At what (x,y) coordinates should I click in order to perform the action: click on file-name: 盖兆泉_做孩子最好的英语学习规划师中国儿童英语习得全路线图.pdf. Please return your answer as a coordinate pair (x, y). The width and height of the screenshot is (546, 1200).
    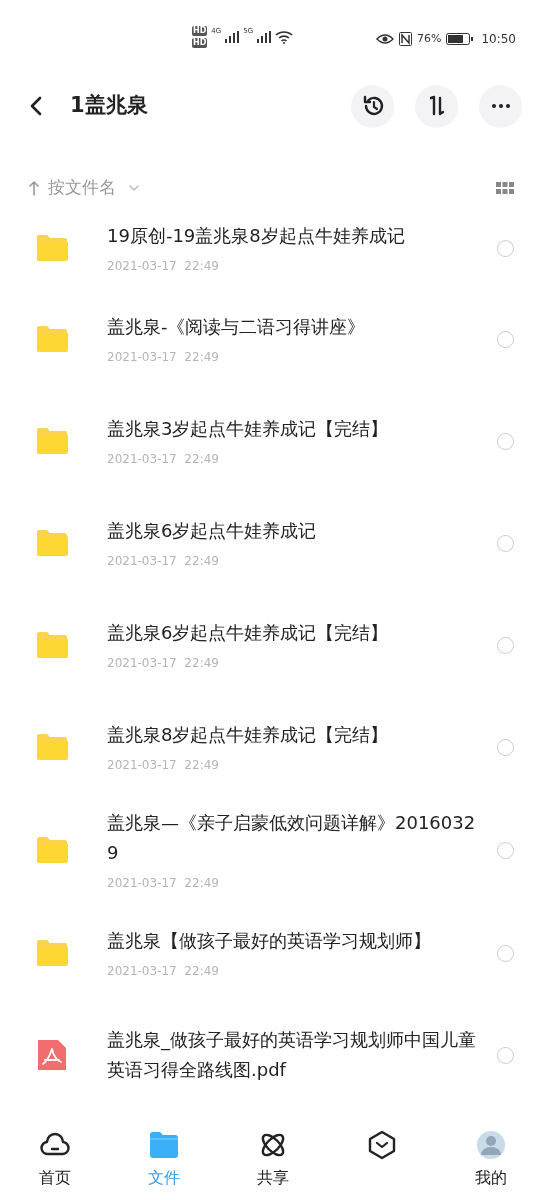
    Looking at the image, I should click on (292, 1055).